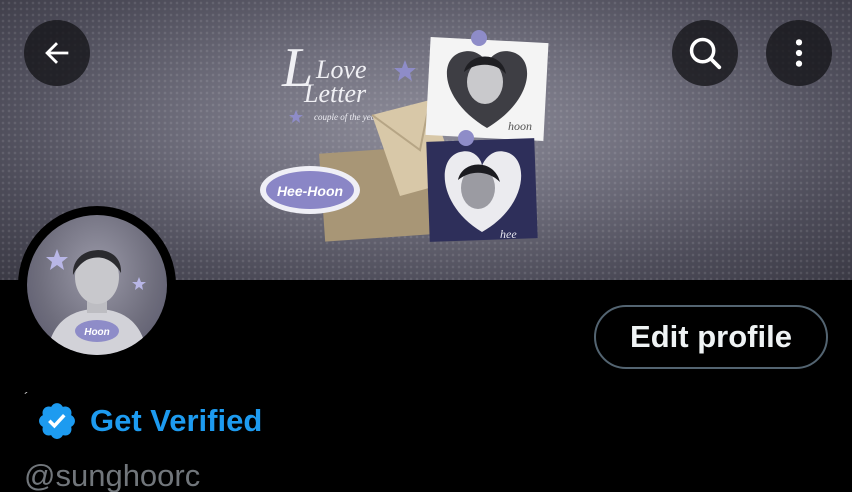 This screenshot has width=852, height=492. Describe the element at coordinates (508, 234) in the screenshot. I see `photo-bottom-caption: hee` at that location.